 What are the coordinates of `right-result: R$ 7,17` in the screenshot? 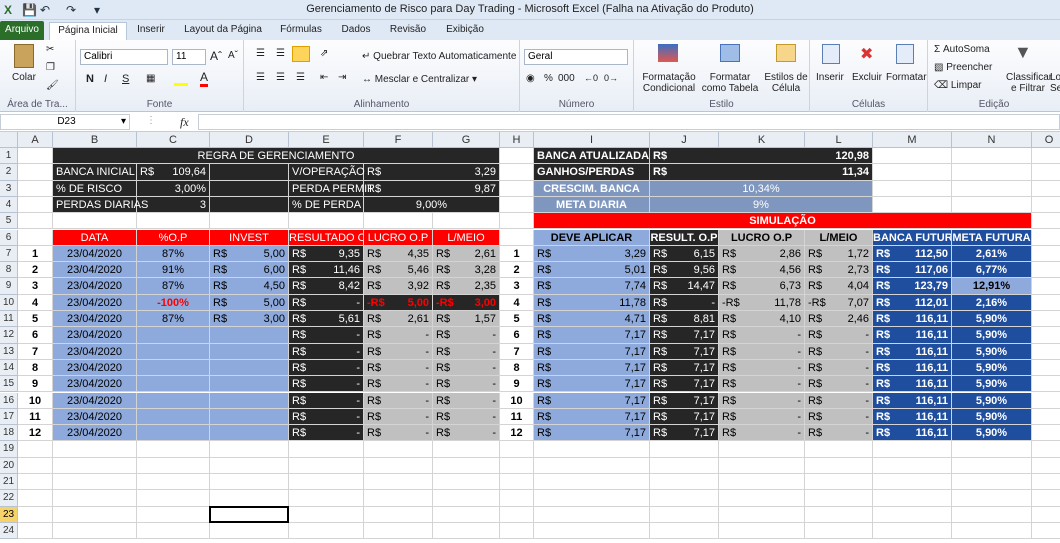 It's located at (684, 417).